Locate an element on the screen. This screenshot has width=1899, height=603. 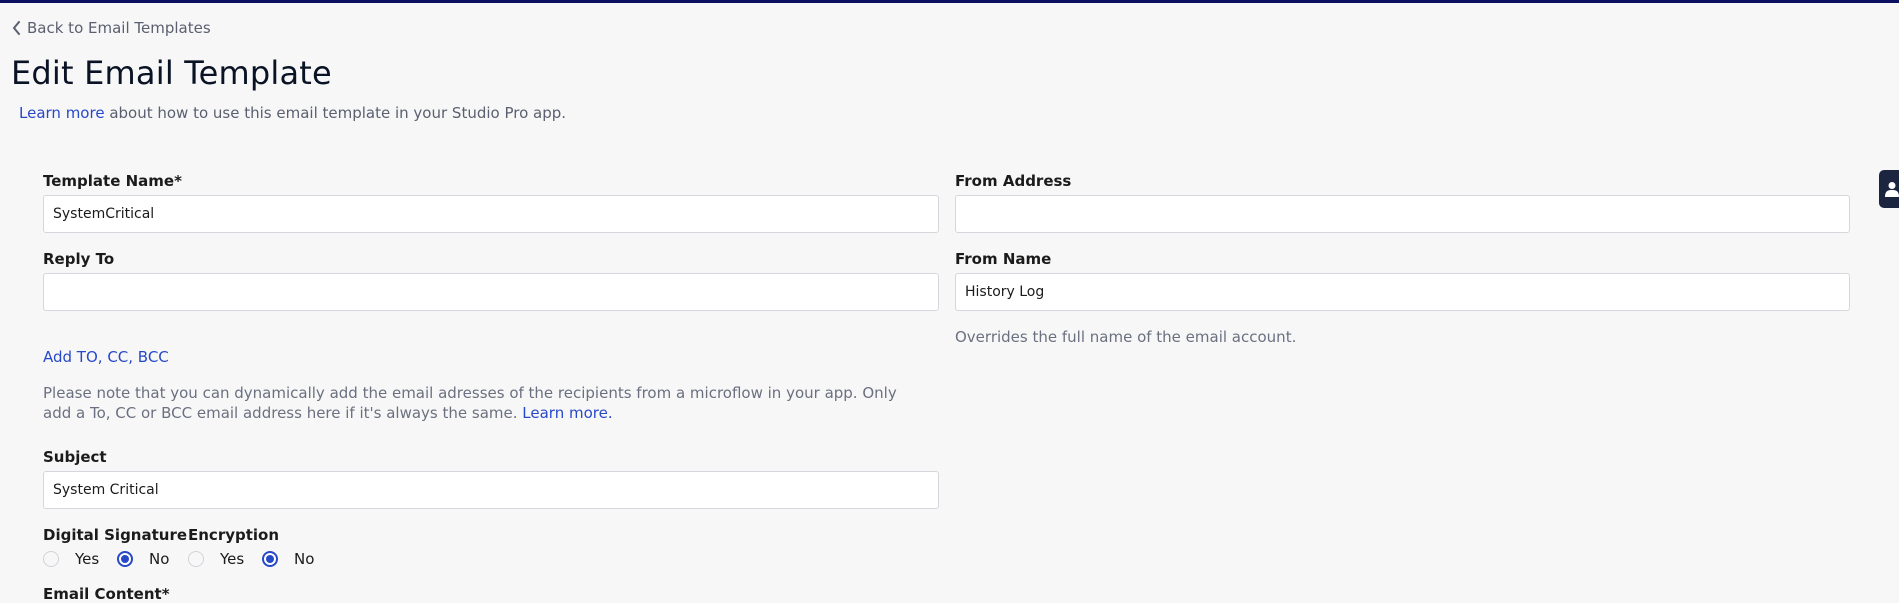
side-feedback-tab is located at coordinates (1889, 189).